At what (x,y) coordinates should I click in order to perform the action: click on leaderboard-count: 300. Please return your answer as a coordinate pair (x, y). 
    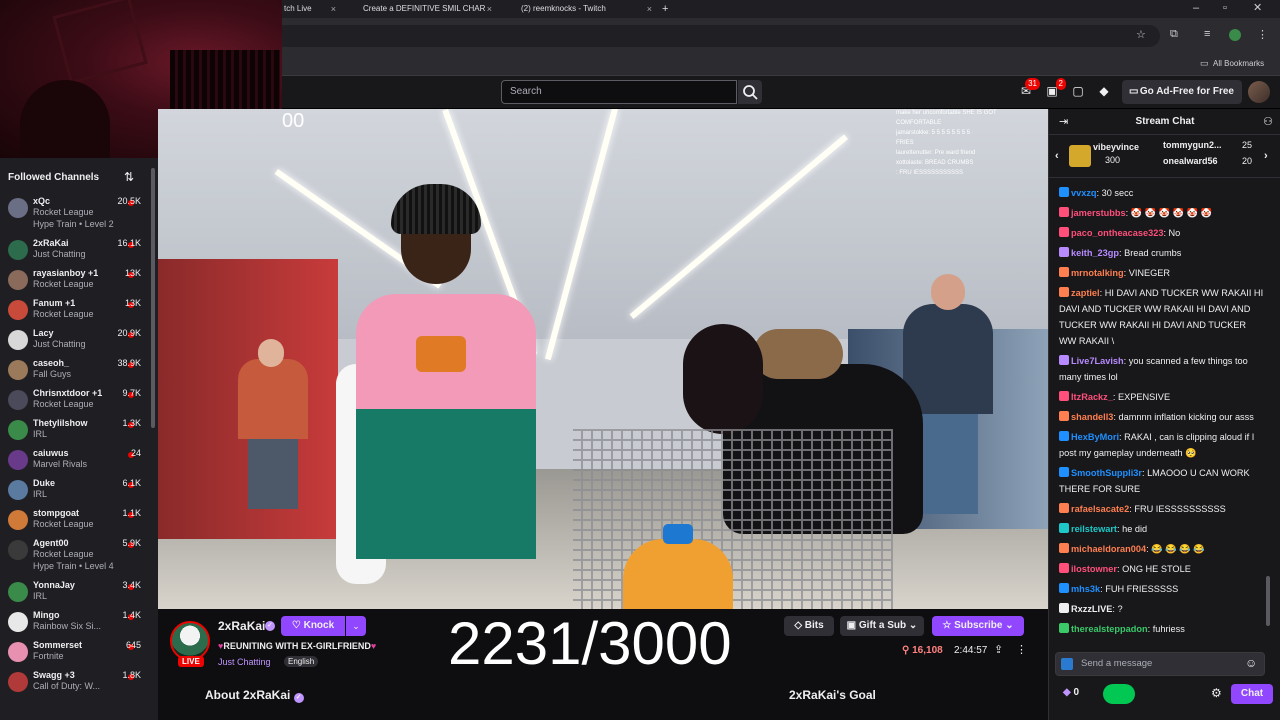
    Looking at the image, I should click on (1113, 160).